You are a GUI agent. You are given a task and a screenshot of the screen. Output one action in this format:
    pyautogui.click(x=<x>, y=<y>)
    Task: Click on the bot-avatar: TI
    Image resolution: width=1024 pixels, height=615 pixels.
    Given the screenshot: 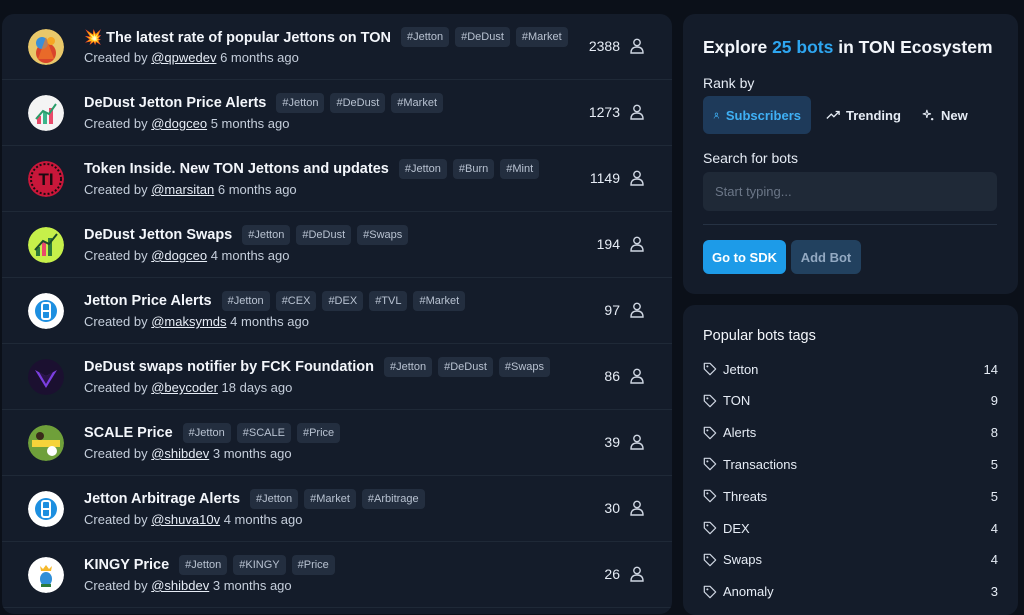 What is the action you would take?
    pyautogui.click(x=46, y=179)
    